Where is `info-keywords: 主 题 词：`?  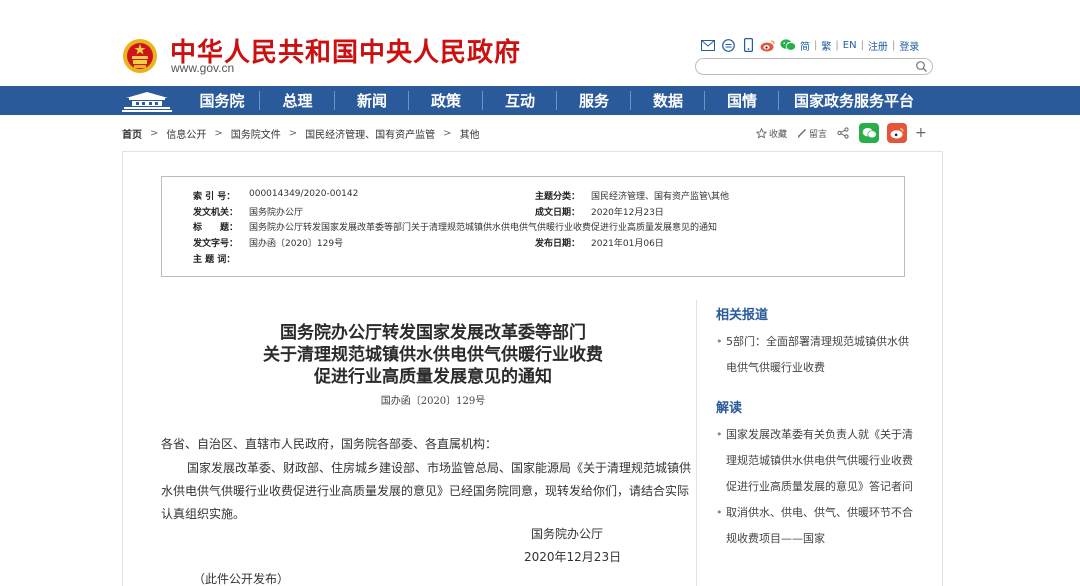
info-keywords: 主 题 词： is located at coordinates (221, 258).